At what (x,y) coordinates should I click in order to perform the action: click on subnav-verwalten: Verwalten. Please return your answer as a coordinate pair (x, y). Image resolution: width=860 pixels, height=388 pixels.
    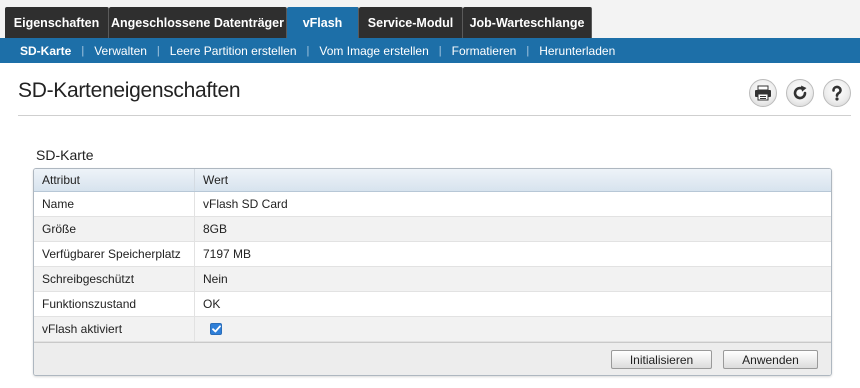
    Looking at the image, I should click on (120, 51).